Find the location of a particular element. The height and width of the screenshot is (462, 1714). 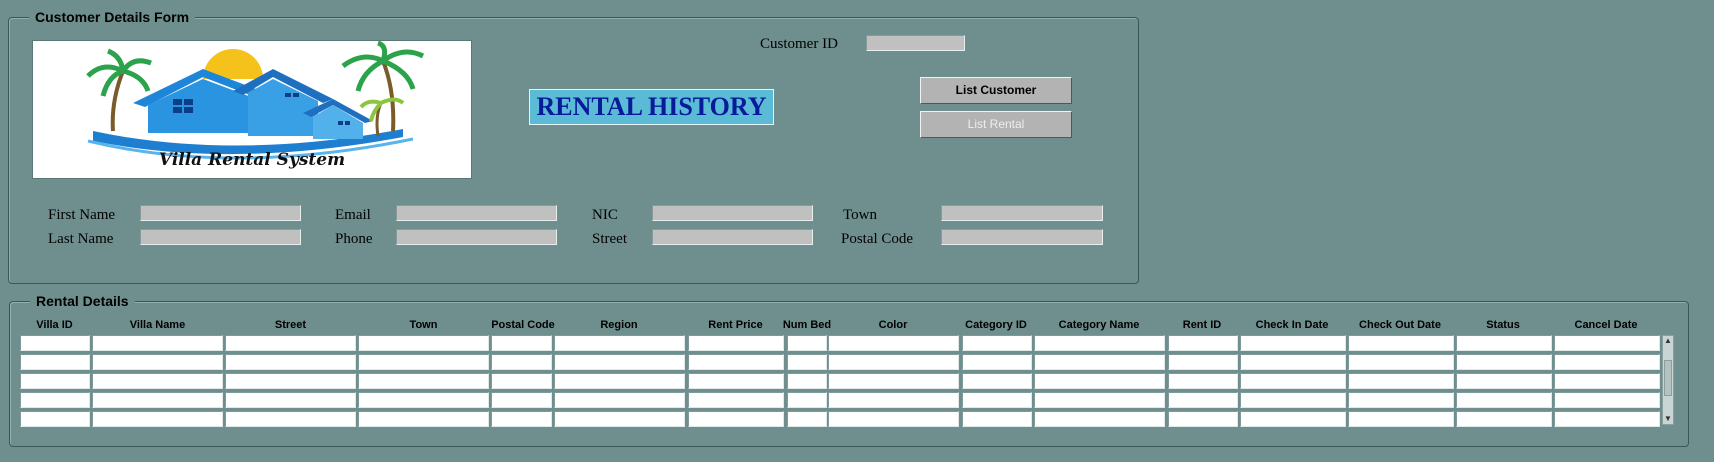

scroll-thumb is located at coordinates (1668, 378).